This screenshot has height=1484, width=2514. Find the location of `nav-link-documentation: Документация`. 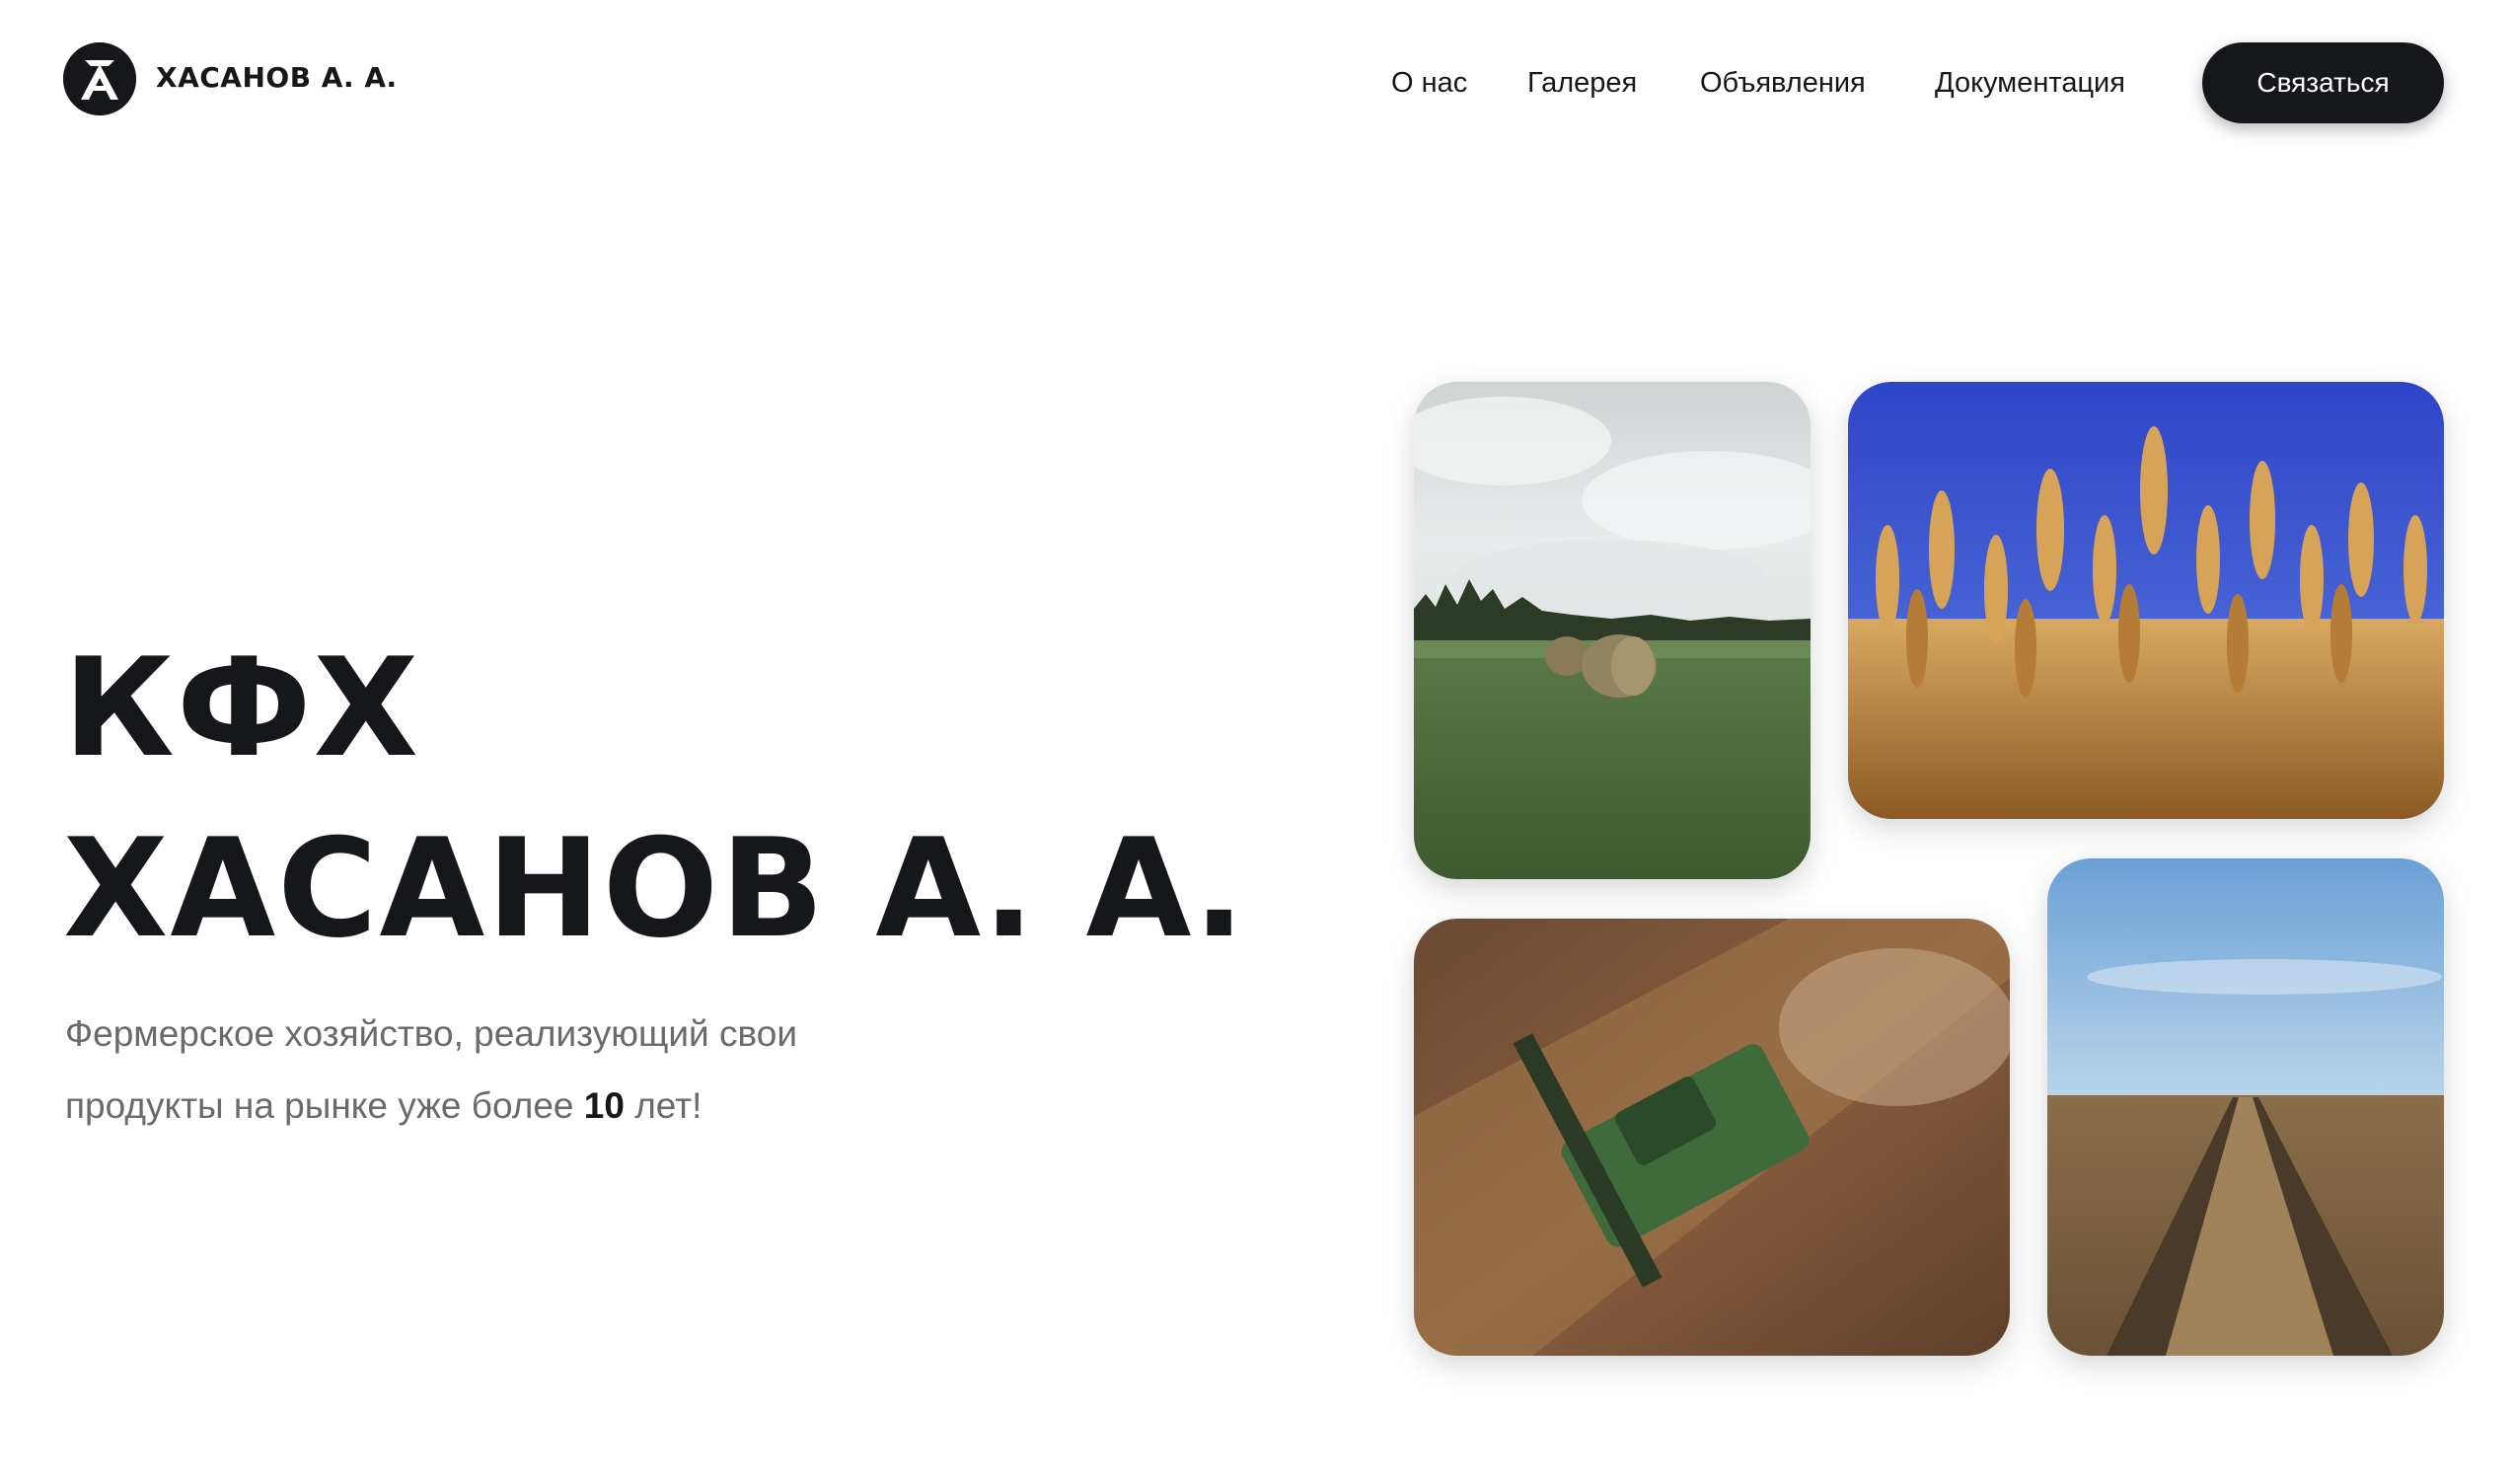

nav-link-documentation: Документация is located at coordinates (2030, 83).